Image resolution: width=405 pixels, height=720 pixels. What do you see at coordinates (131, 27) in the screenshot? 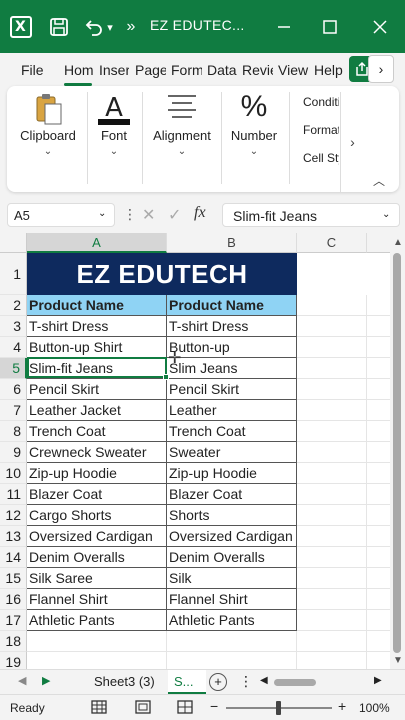
I see `more-commands-icon: »` at bounding box center [131, 27].